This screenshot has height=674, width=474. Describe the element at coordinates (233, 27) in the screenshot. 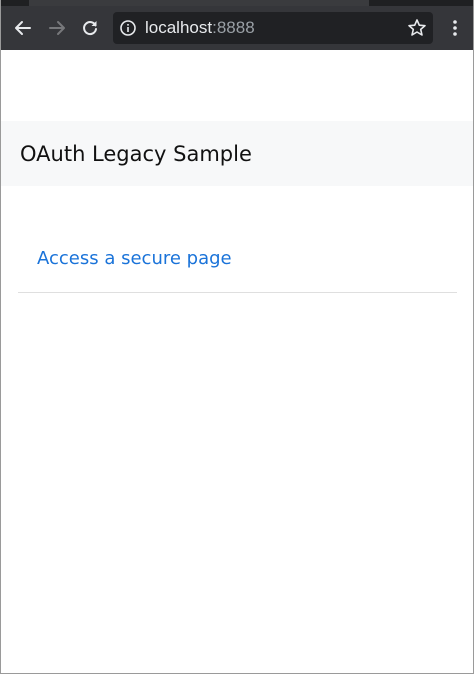

I see `url-port: :8888` at that location.